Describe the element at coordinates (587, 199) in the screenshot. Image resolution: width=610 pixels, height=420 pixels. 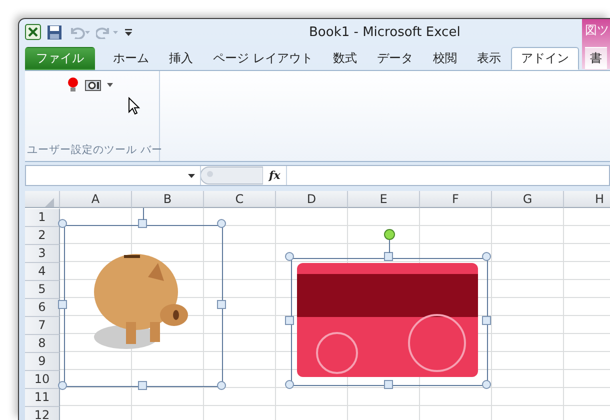
I see `column-header: H` at that location.